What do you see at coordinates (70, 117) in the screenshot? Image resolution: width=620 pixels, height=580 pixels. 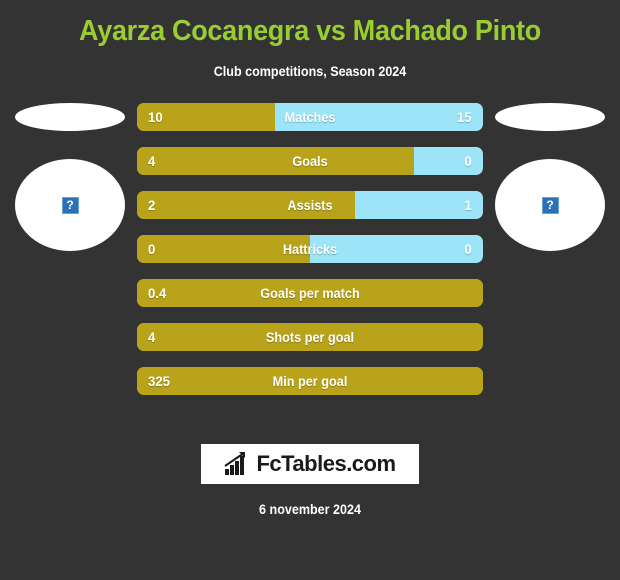 I see `flag-placeholder-home` at bounding box center [70, 117].